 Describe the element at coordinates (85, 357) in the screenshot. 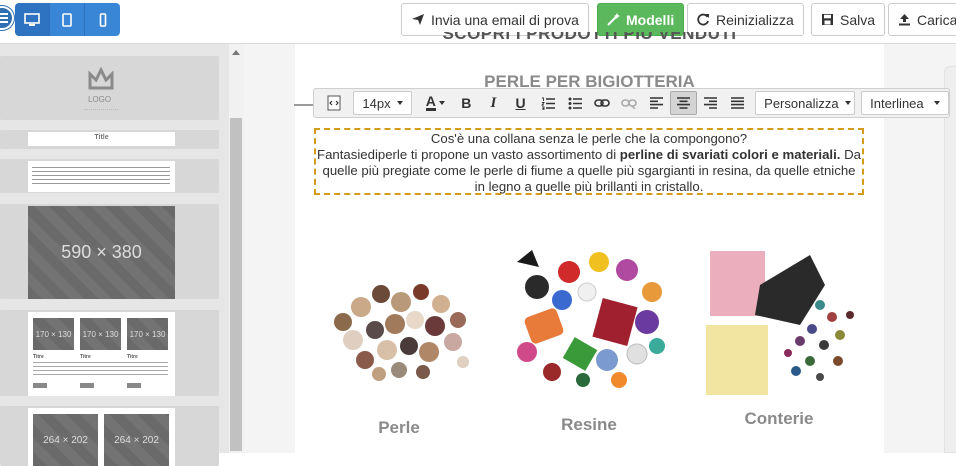

I see `col2-title: Titre` at that location.